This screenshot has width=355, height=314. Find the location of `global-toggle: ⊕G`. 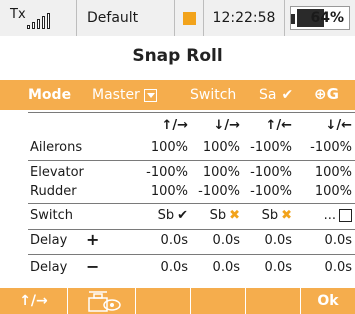

global-toggle: ⊕G is located at coordinates (326, 94).